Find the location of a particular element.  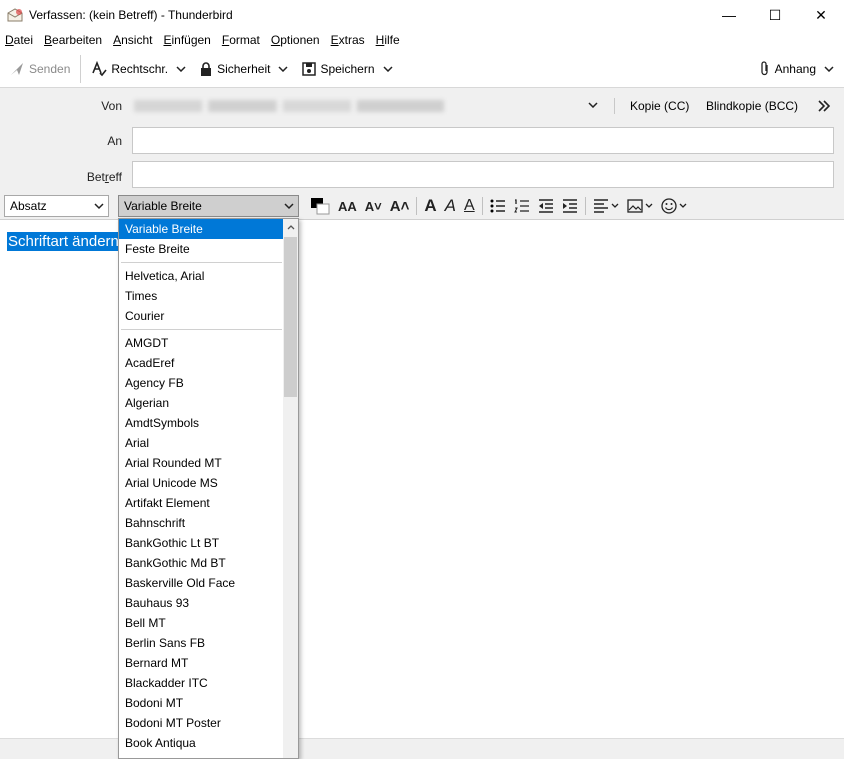

align-button is located at coordinates (606, 206).